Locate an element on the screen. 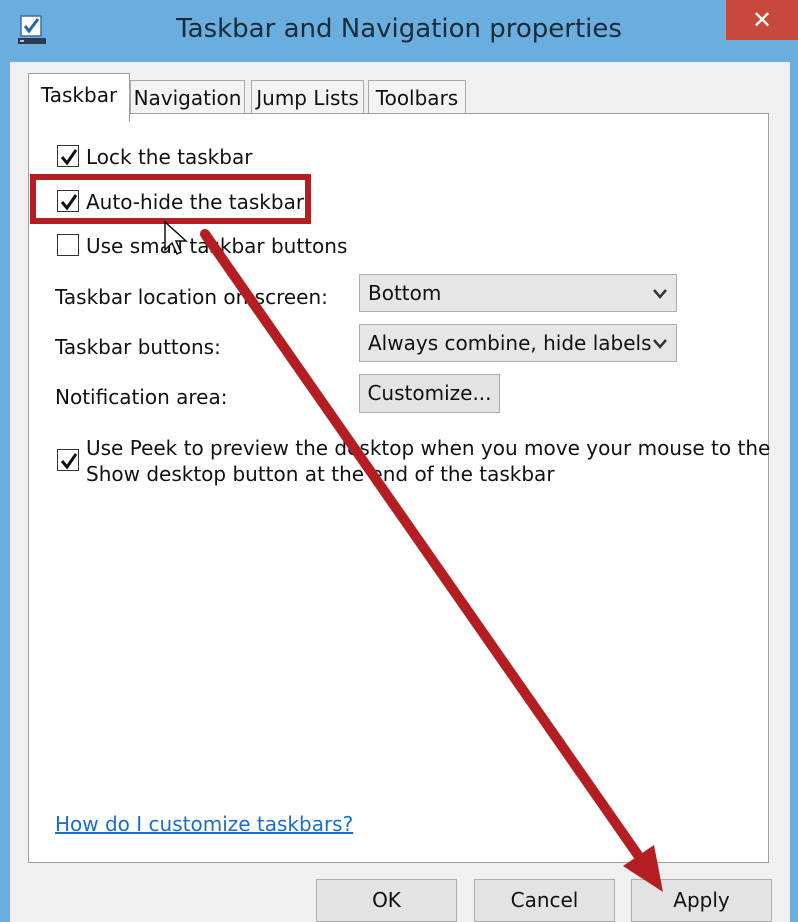 The width and height of the screenshot is (798, 922). lock-taskbar-checkbox is located at coordinates (68, 156).